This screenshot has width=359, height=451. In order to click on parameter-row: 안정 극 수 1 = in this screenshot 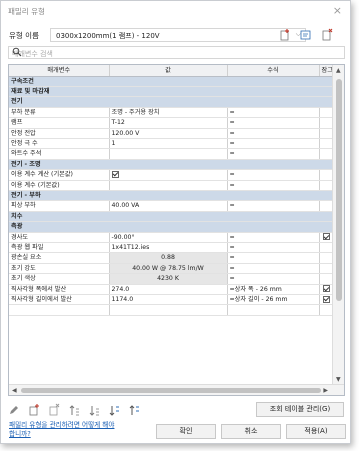, I will do `click(171, 144)`.